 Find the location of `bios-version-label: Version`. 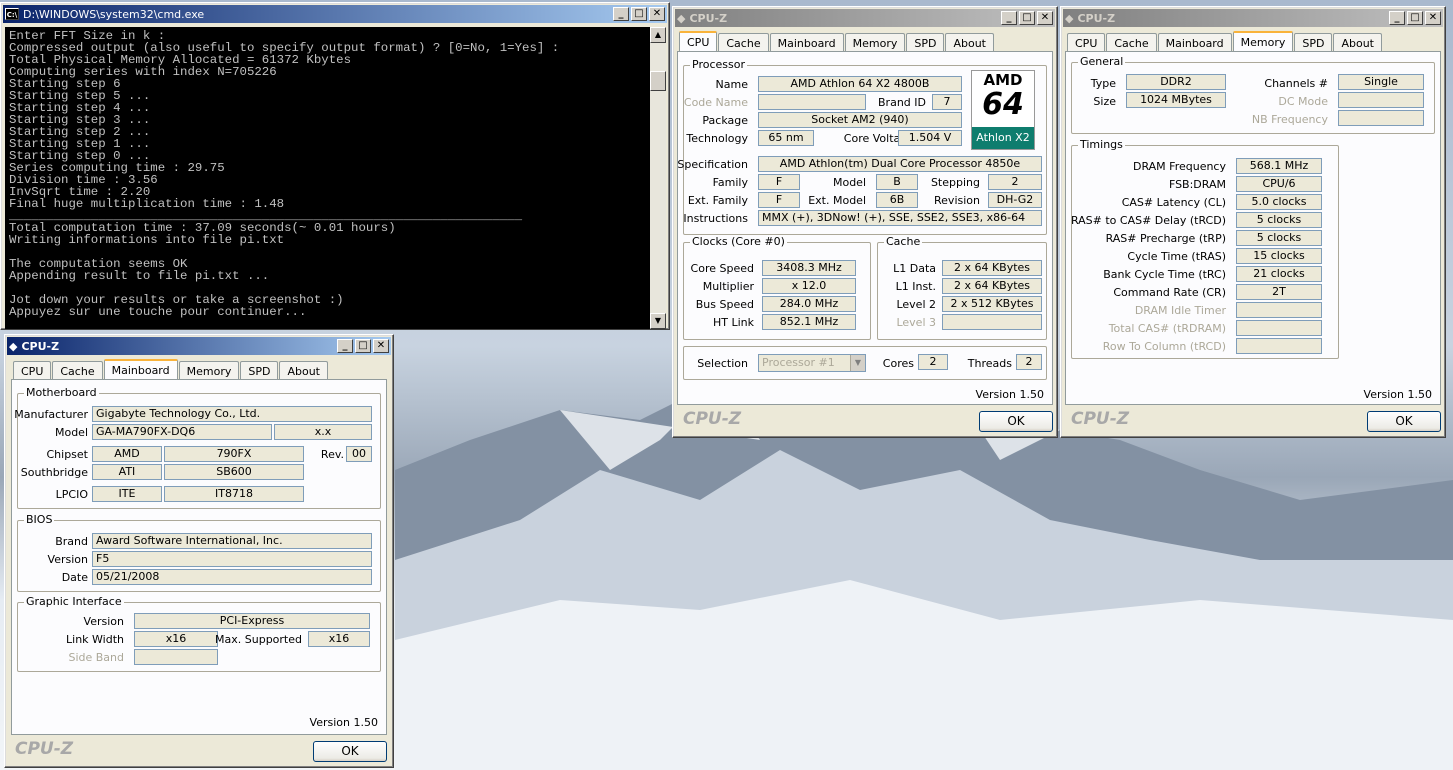

bios-version-label: Version is located at coordinates (67, 559).